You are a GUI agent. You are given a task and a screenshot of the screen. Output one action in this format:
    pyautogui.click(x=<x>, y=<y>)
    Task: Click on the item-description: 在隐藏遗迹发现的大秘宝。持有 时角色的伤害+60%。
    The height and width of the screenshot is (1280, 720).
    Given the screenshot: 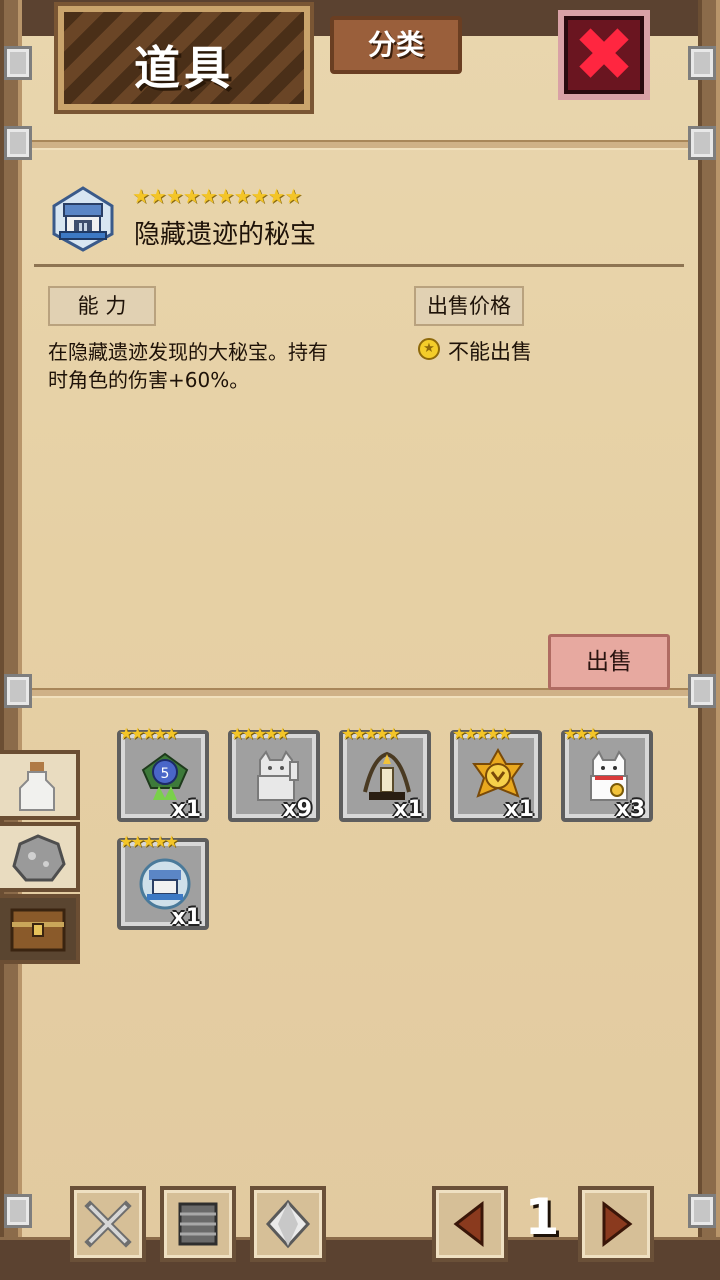 What is the action you would take?
    pyautogui.click(x=218, y=366)
    